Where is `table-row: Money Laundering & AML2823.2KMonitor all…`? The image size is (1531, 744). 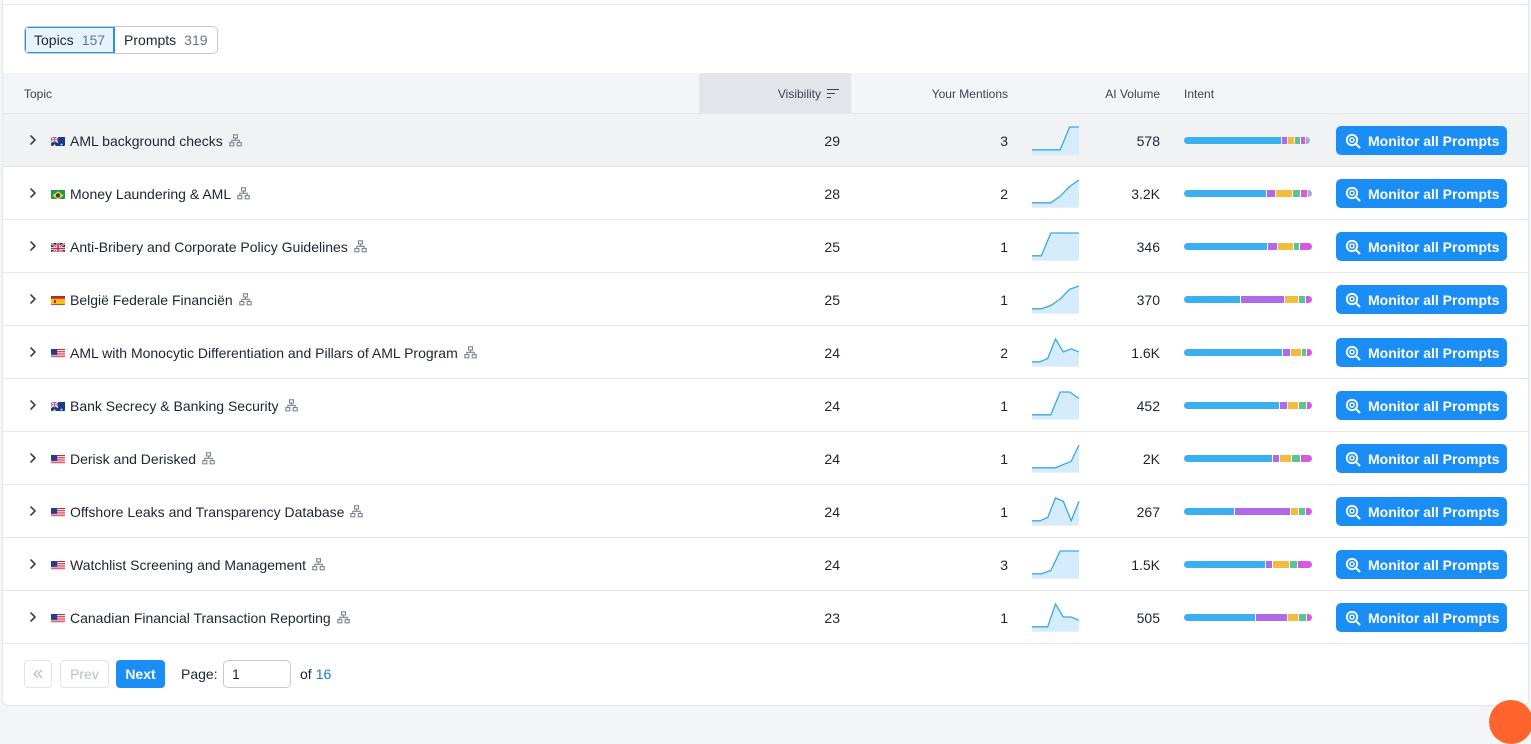
table-row: Money Laundering & AML2823.2KMonitor all… is located at coordinates (765, 193).